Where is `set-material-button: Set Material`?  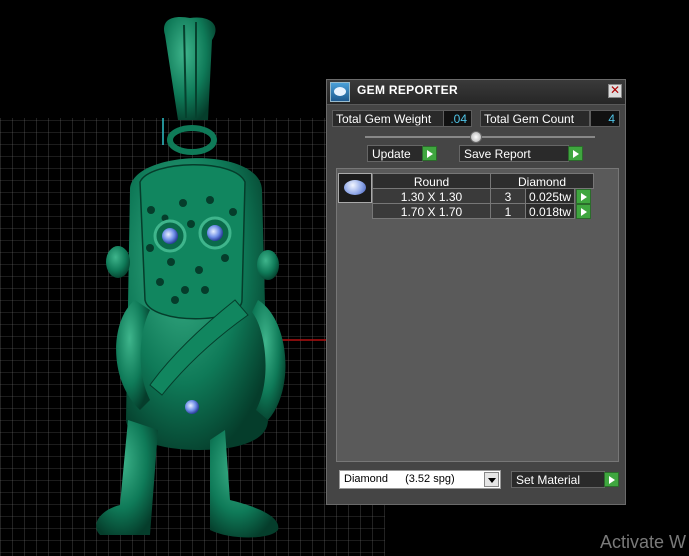 set-material-button: Set Material is located at coordinates (558, 479).